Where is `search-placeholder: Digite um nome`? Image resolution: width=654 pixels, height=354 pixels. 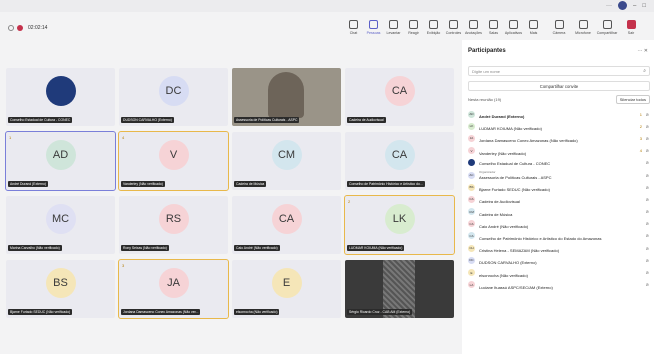
search-placeholder: Digite um nome is located at coordinates (486, 71).